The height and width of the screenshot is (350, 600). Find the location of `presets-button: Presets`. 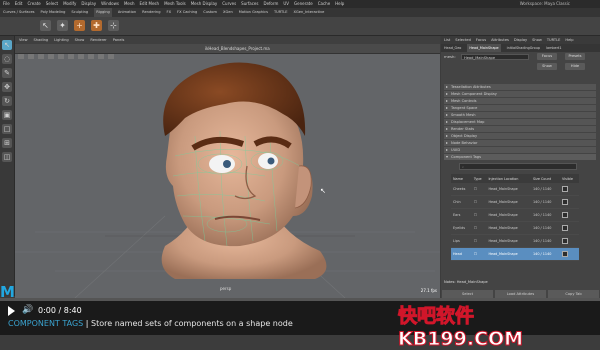

presets-button: Presets is located at coordinates (575, 56).